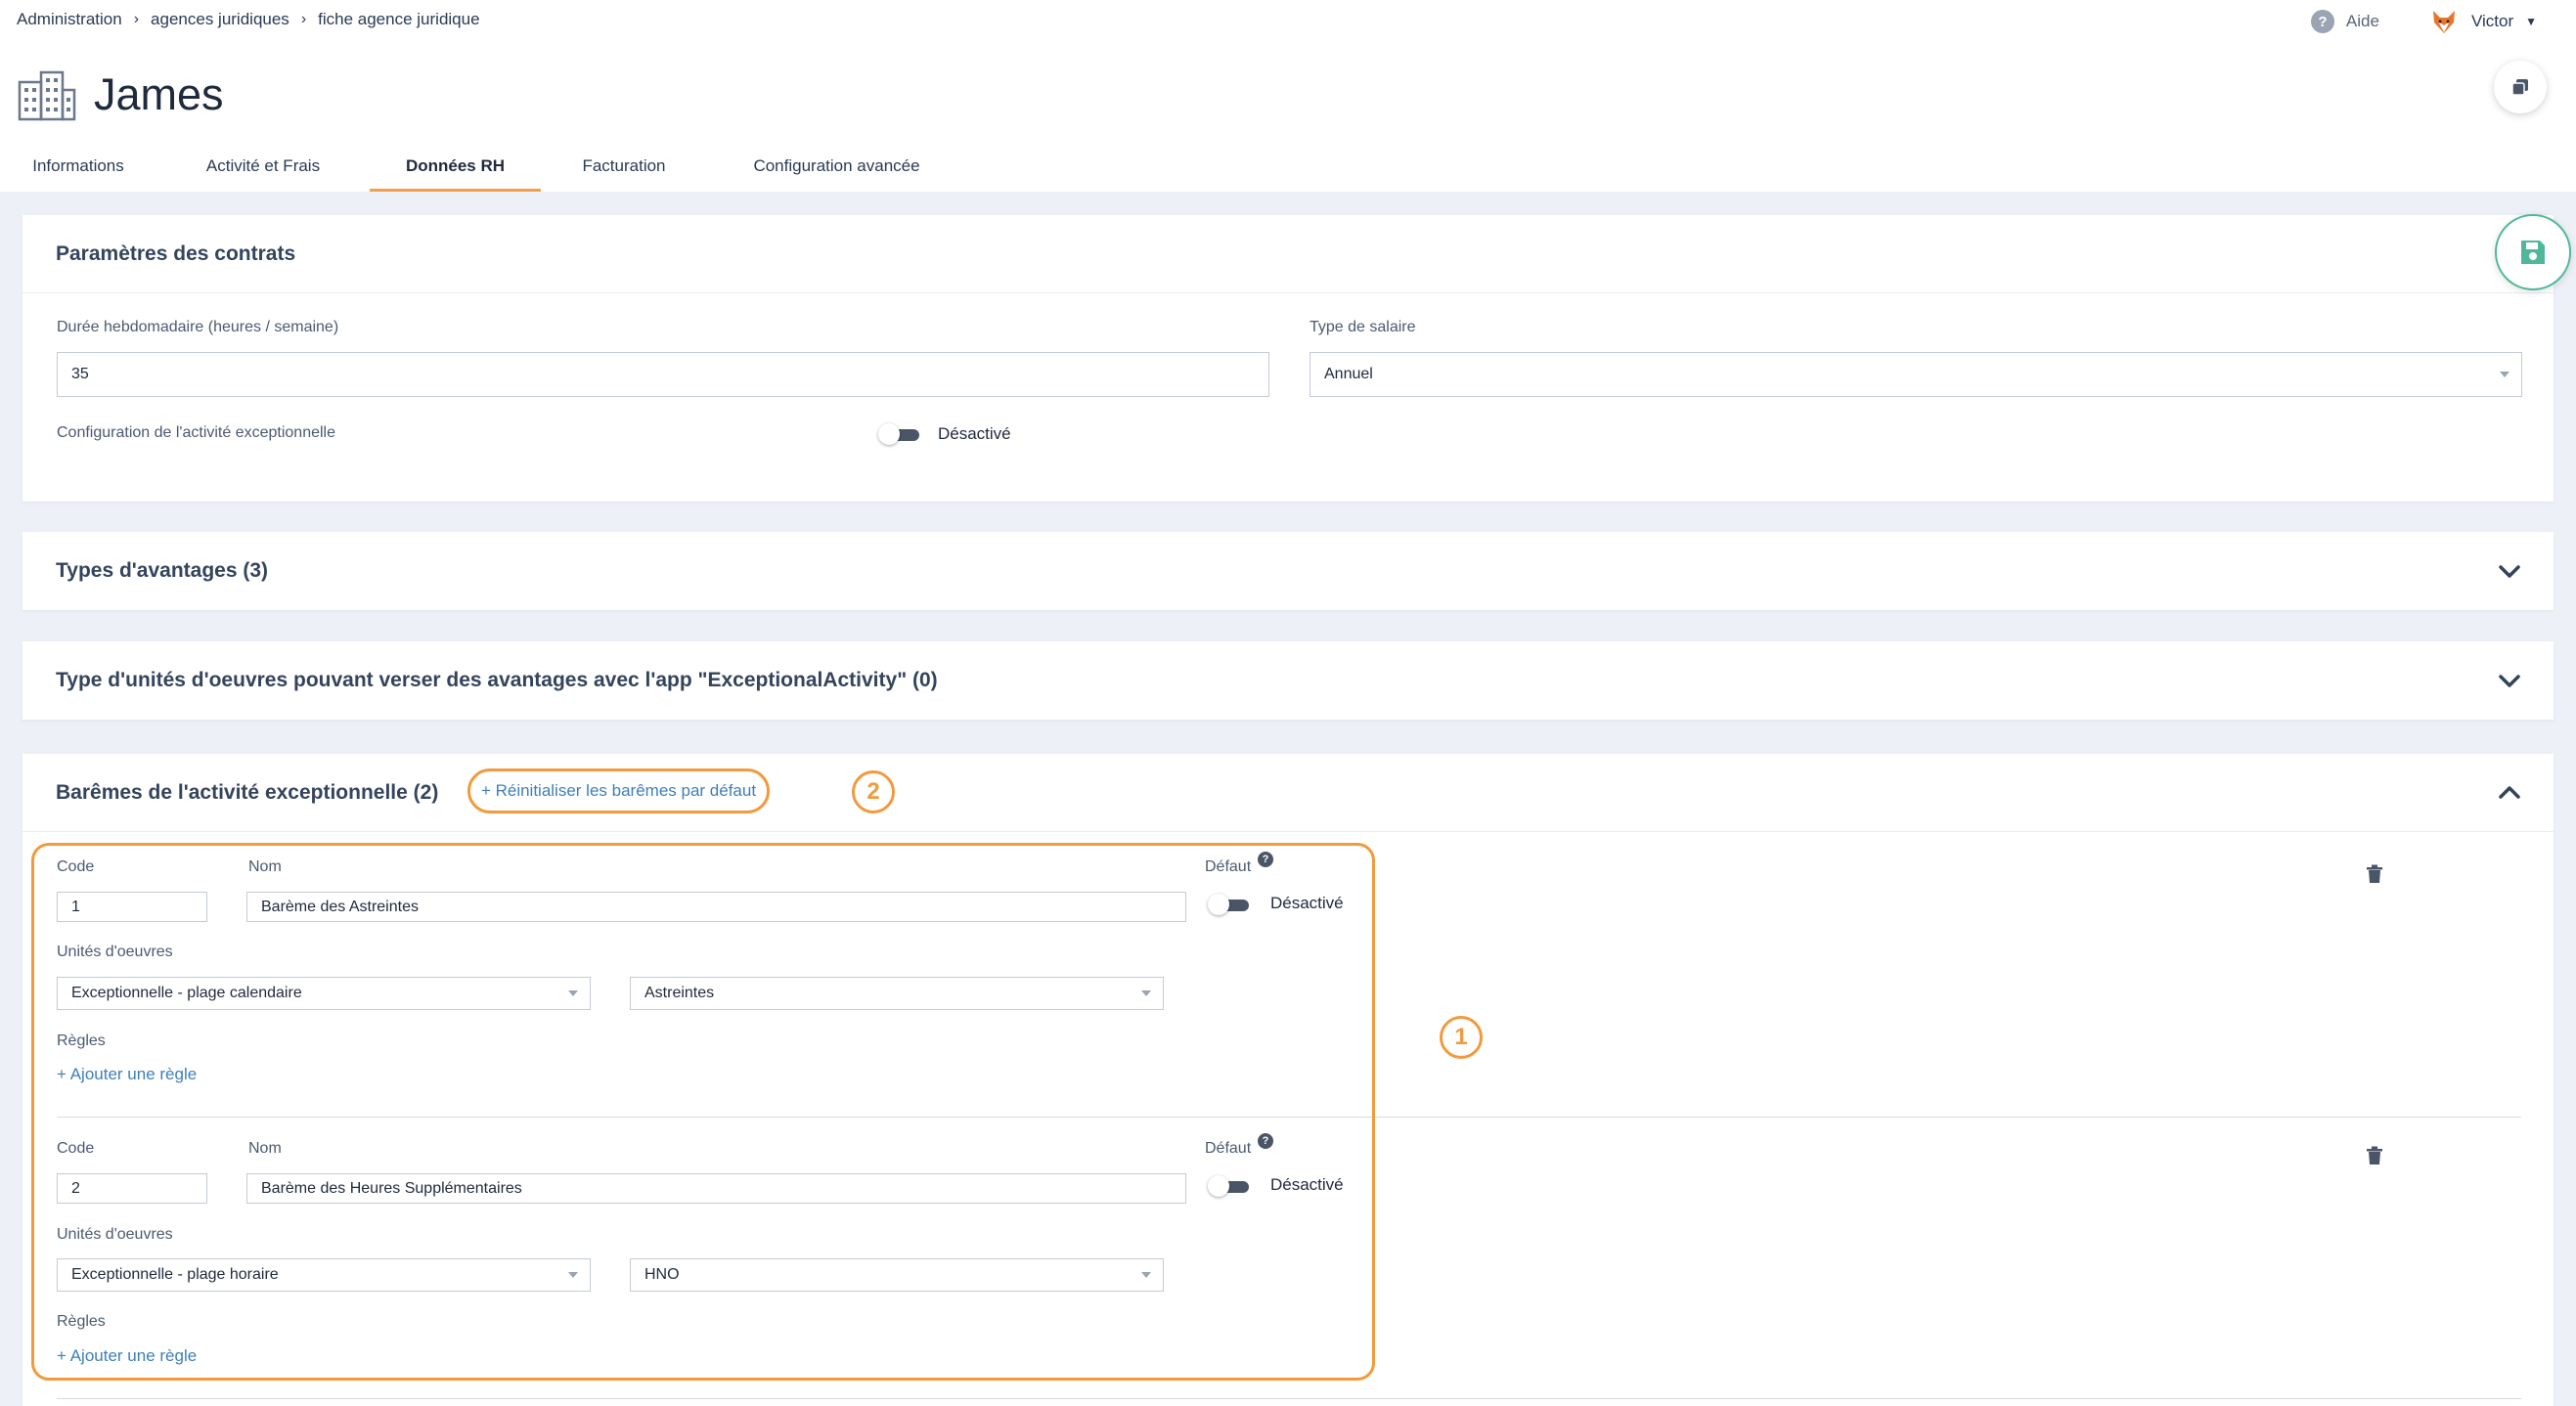  What do you see at coordinates (836, 170) in the screenshot?
I see `tab-configuration-avancee: Configuration avancée` at bounding box center [836, 170].